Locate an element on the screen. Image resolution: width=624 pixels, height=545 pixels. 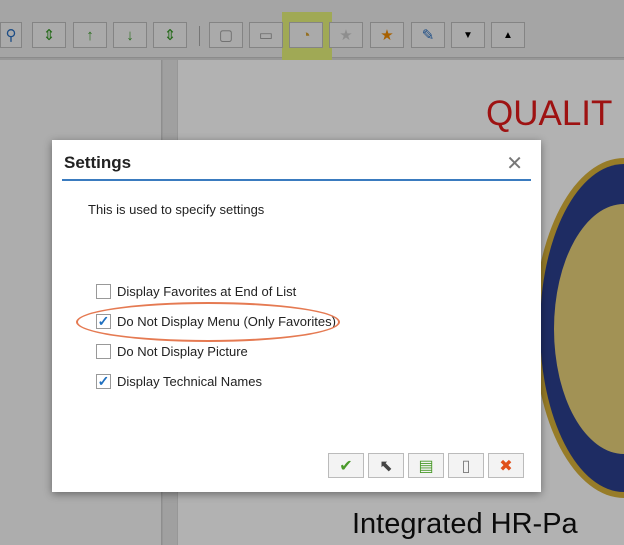
title-divider is located at coordinates (296, 180).